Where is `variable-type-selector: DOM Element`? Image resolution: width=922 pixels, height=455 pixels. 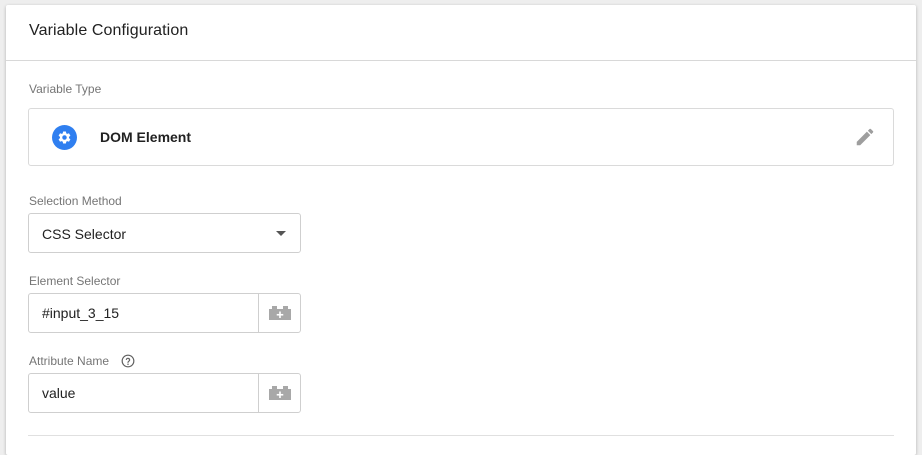 variable-type-selector: DOM Element is located at coordinates (461, 137).